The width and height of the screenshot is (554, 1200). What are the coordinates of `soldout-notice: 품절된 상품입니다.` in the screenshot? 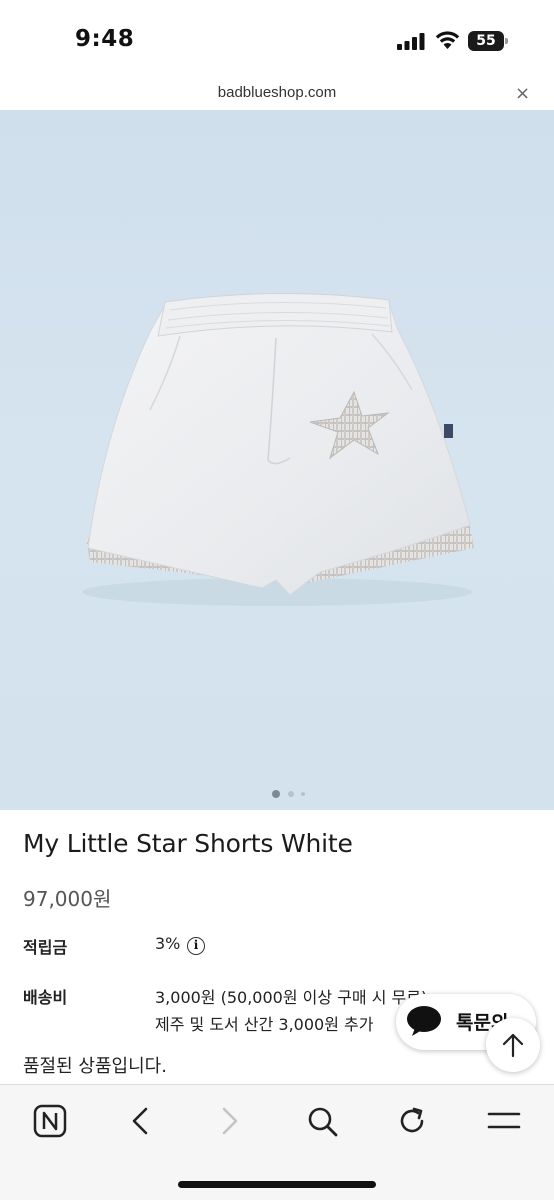 It's located at (95, 1066).